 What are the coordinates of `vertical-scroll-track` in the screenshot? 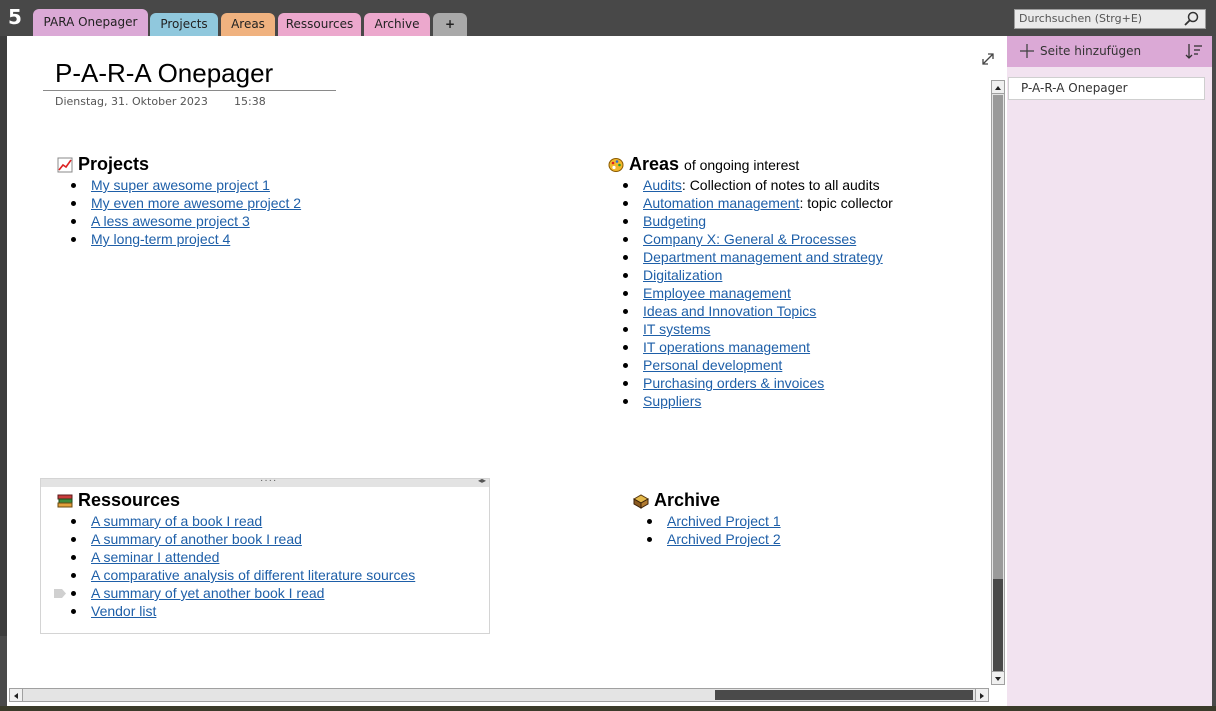 It's located at (998, 625).